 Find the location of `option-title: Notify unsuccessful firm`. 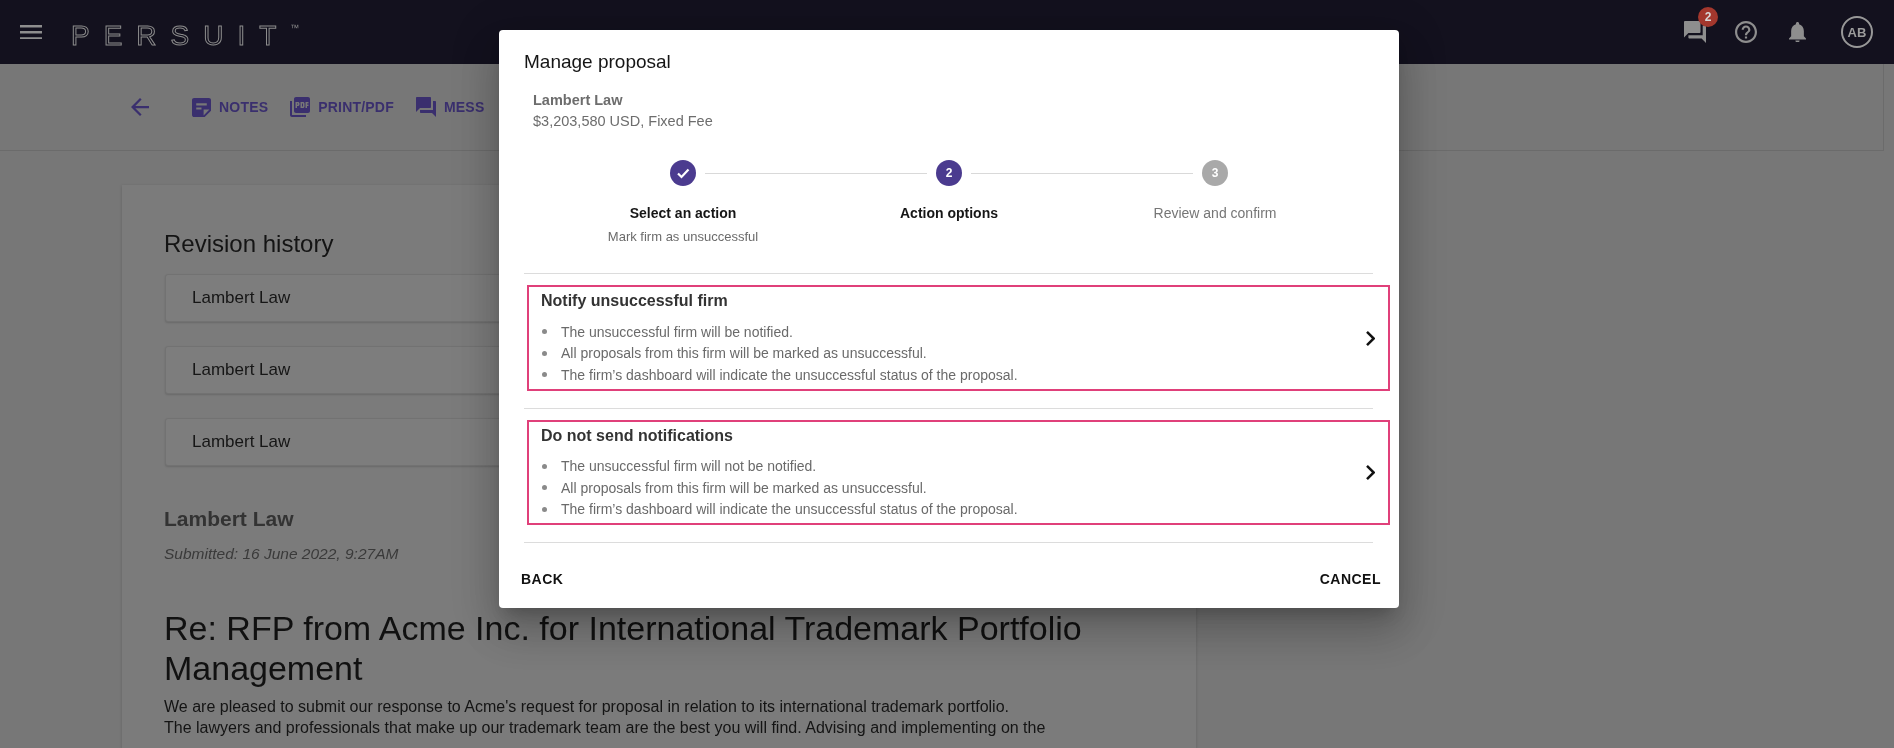

option-title: Notify unsuccessful firm is located at coordinates (634, 301).